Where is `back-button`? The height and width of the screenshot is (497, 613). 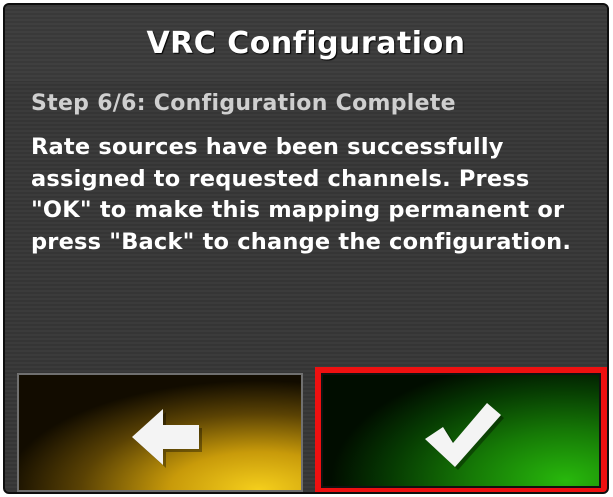
back-button is located at coordinates (160, 432).